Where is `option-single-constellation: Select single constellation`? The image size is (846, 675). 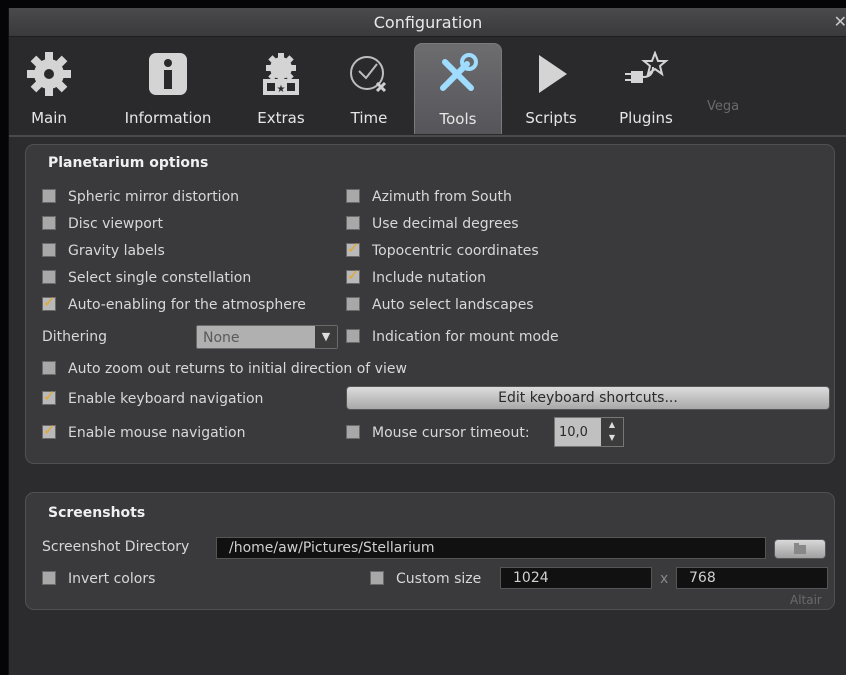
option-single-constellation: Select single constellation is located at coordinates (146, 278).